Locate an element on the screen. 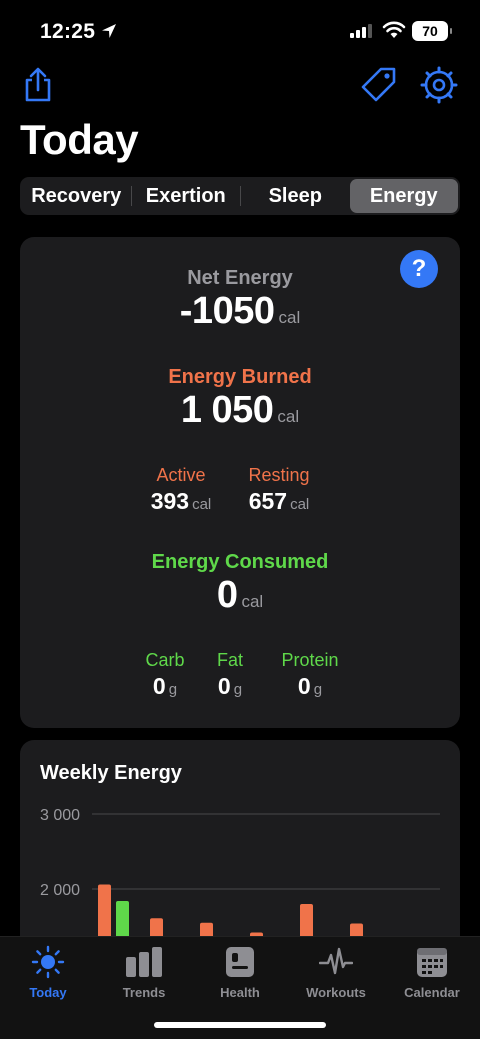 The height and width of the screenshot is (1039, 480). bar-chart-icon is located at coordinates (144, 962).